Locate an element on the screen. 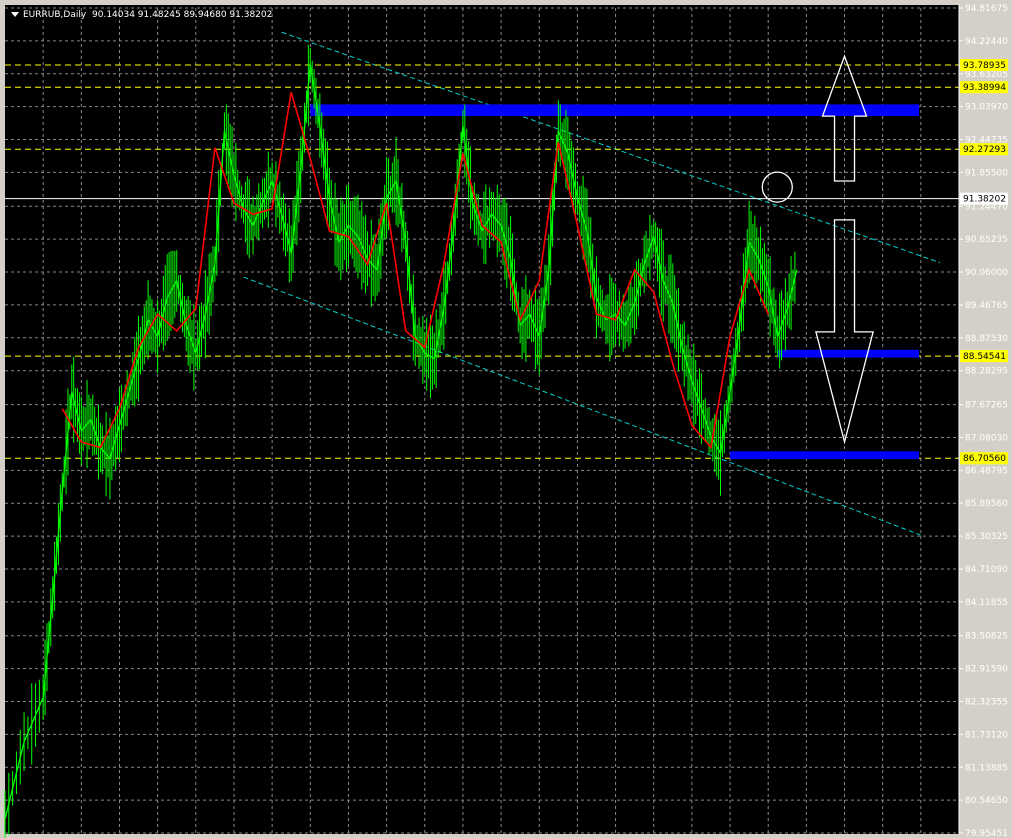 The height and width of the screenshot is (838, 1012). price-tick-label: 93.03970 is located at coordinates (986, 108).